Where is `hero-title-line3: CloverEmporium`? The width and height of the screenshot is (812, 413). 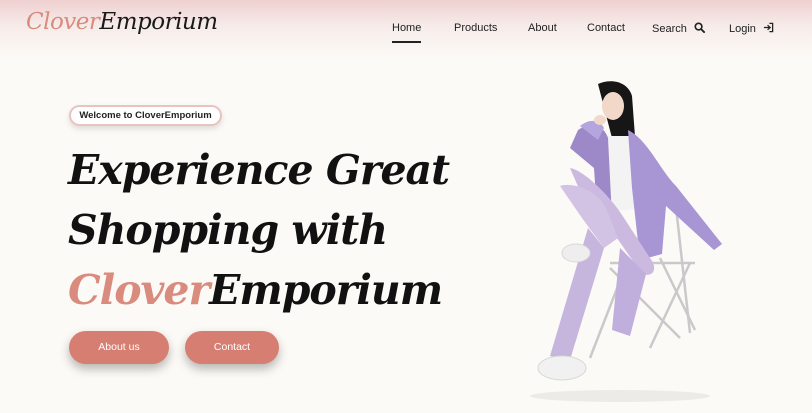
hero-title-line3: CloverEmporium is located at coordinates (268, 290).